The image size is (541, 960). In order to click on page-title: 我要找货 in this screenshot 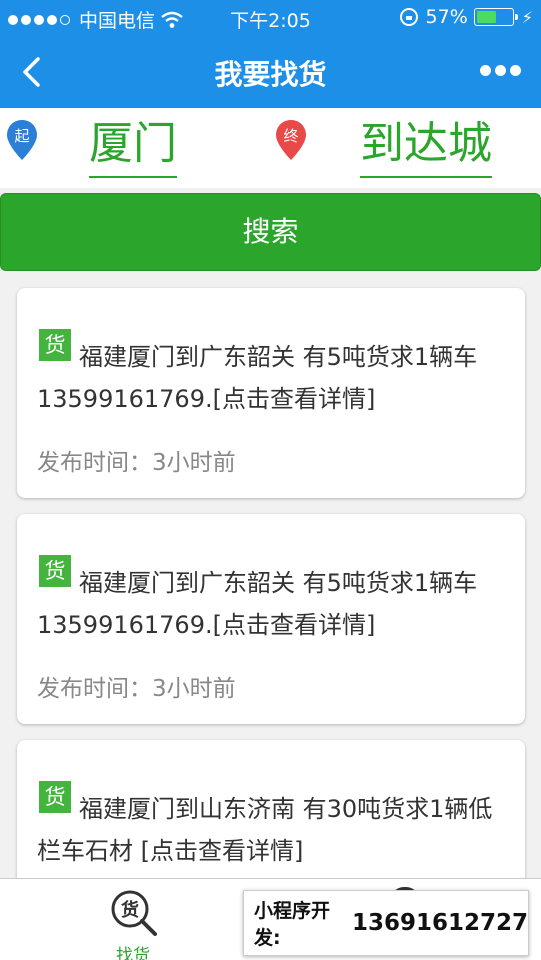, I will do `click(270, 74)`.